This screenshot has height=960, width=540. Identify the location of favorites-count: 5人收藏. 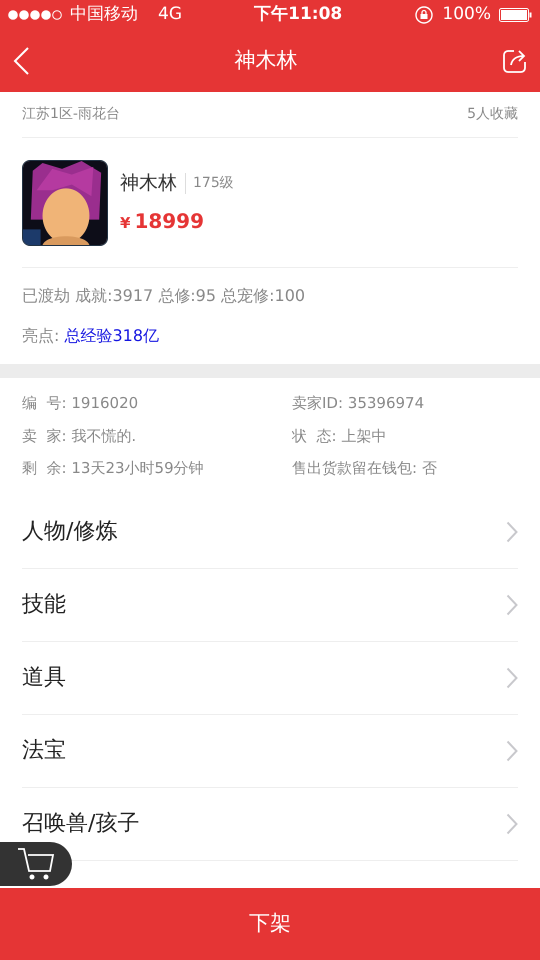
(492, 114).